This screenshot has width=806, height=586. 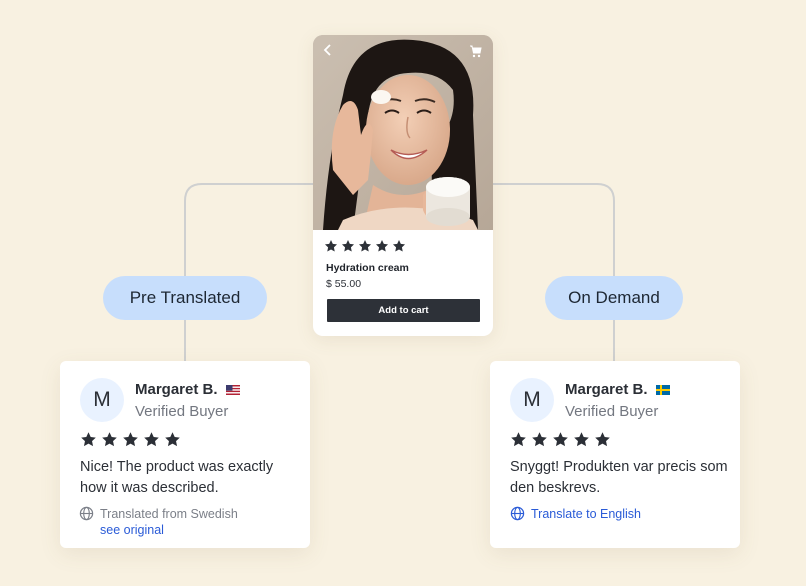 I want to click on product-image, so click(x=403, y=132).